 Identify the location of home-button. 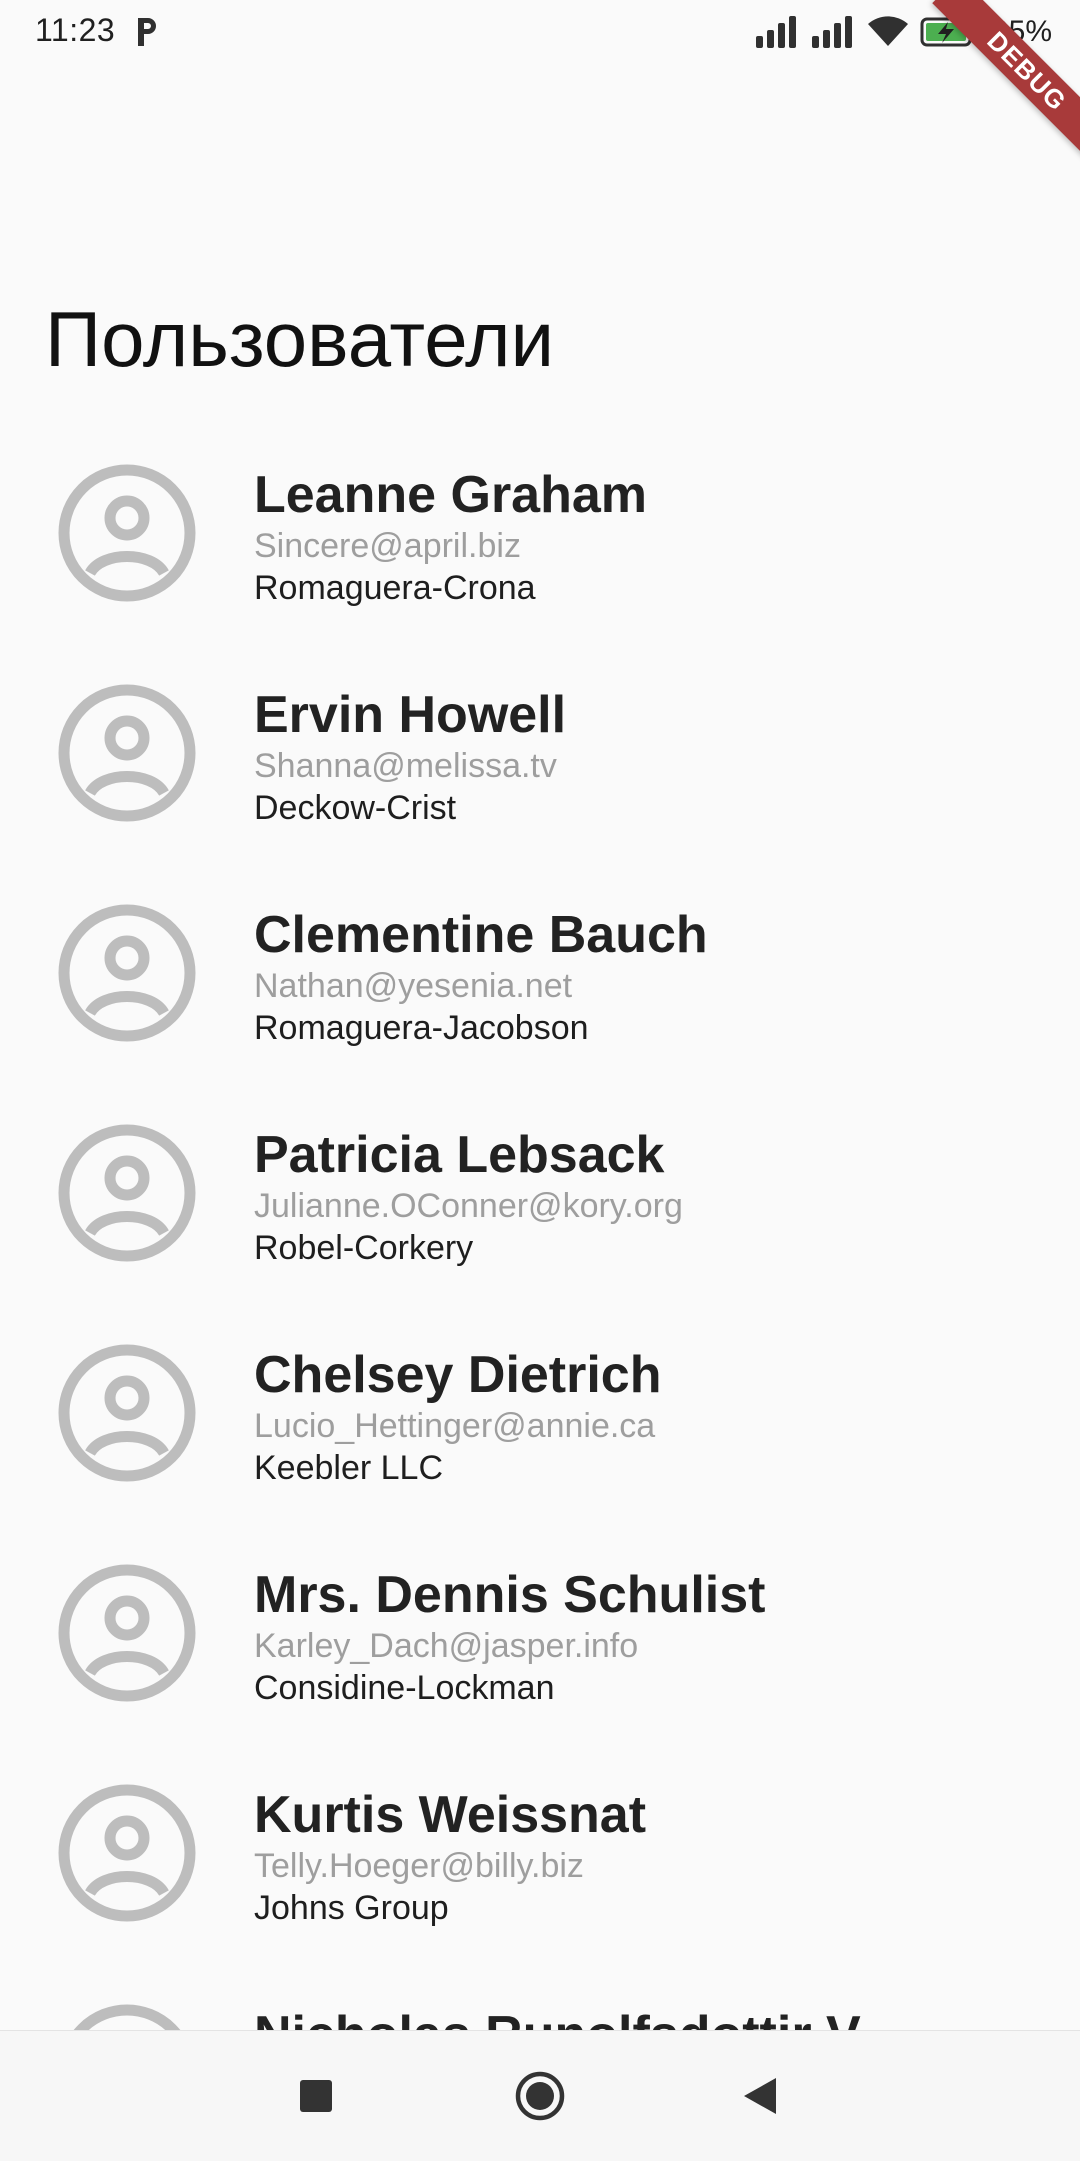
(540, 2096).